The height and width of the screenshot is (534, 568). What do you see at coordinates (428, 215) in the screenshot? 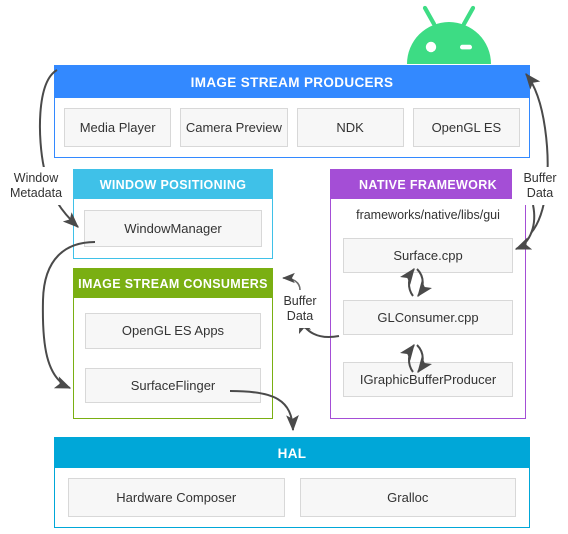
I see `native-framework-path-label: frameworks/native/libs/gui` at bounding box center [428, 215].